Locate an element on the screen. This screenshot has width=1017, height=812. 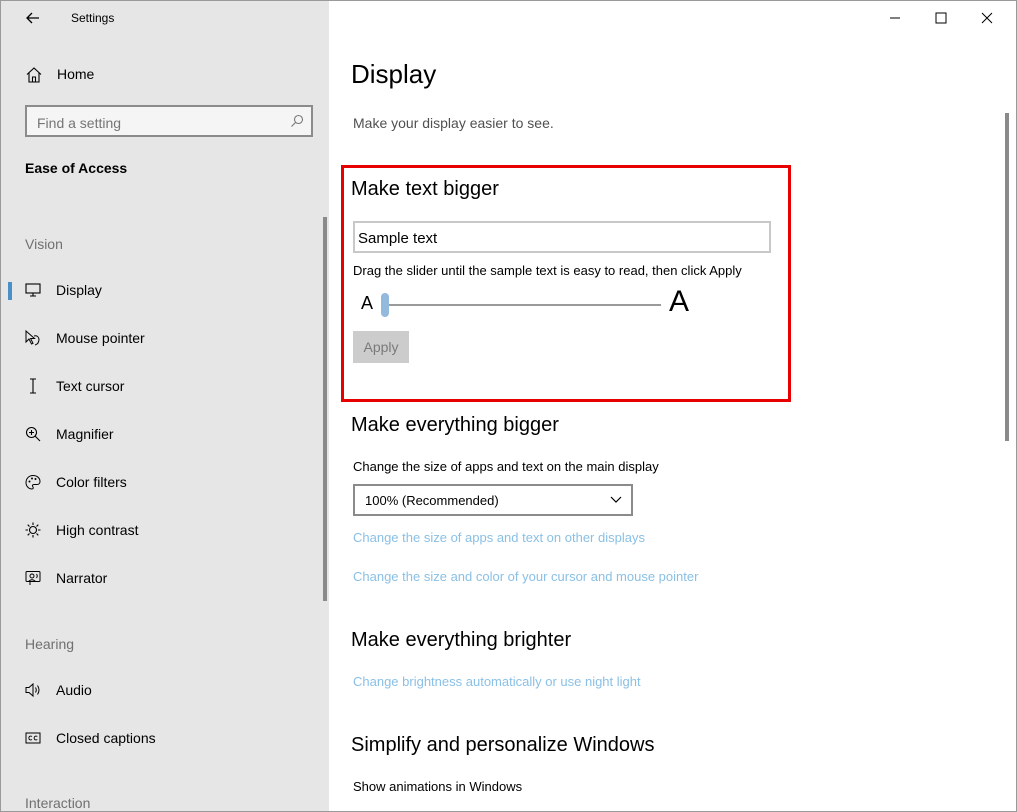
close-button is located at coordinates (987, 17).